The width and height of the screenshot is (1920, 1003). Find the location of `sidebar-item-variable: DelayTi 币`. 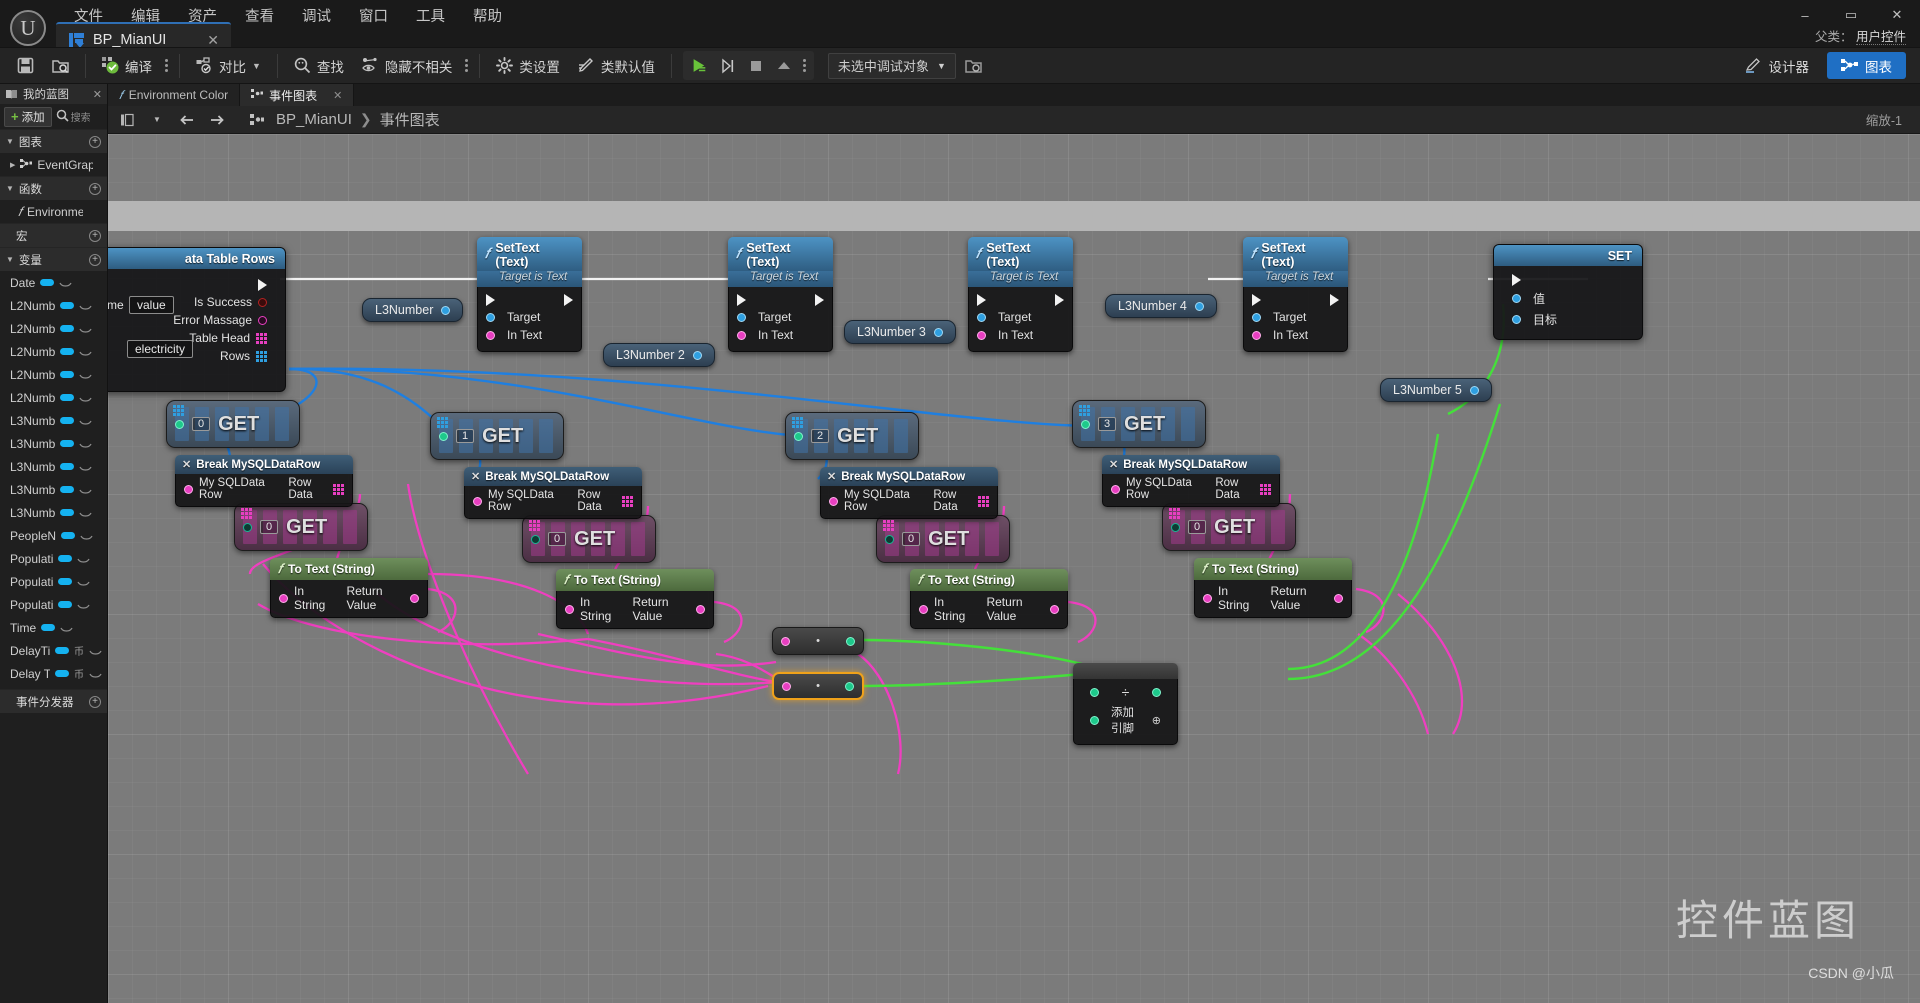

sidebar-item-variable: DelayTi 币 is located at coordinates (53, 650).